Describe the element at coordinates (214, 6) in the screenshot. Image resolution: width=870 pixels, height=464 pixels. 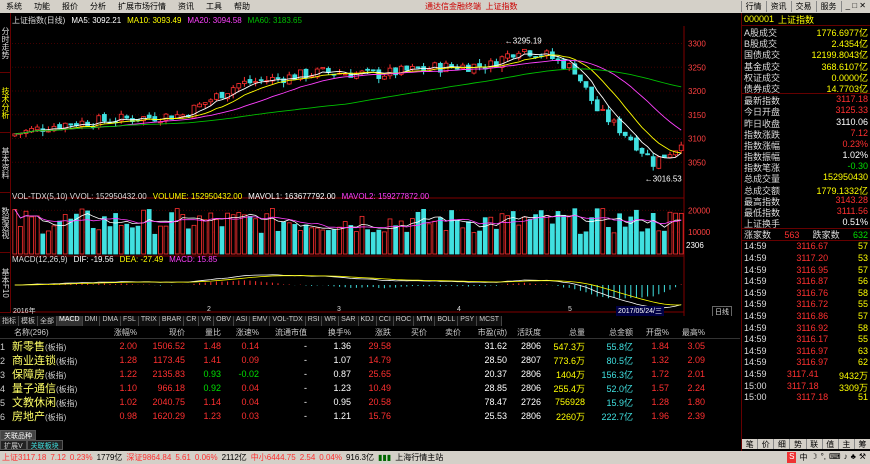
I see `menu-tools: 工具` at that location.